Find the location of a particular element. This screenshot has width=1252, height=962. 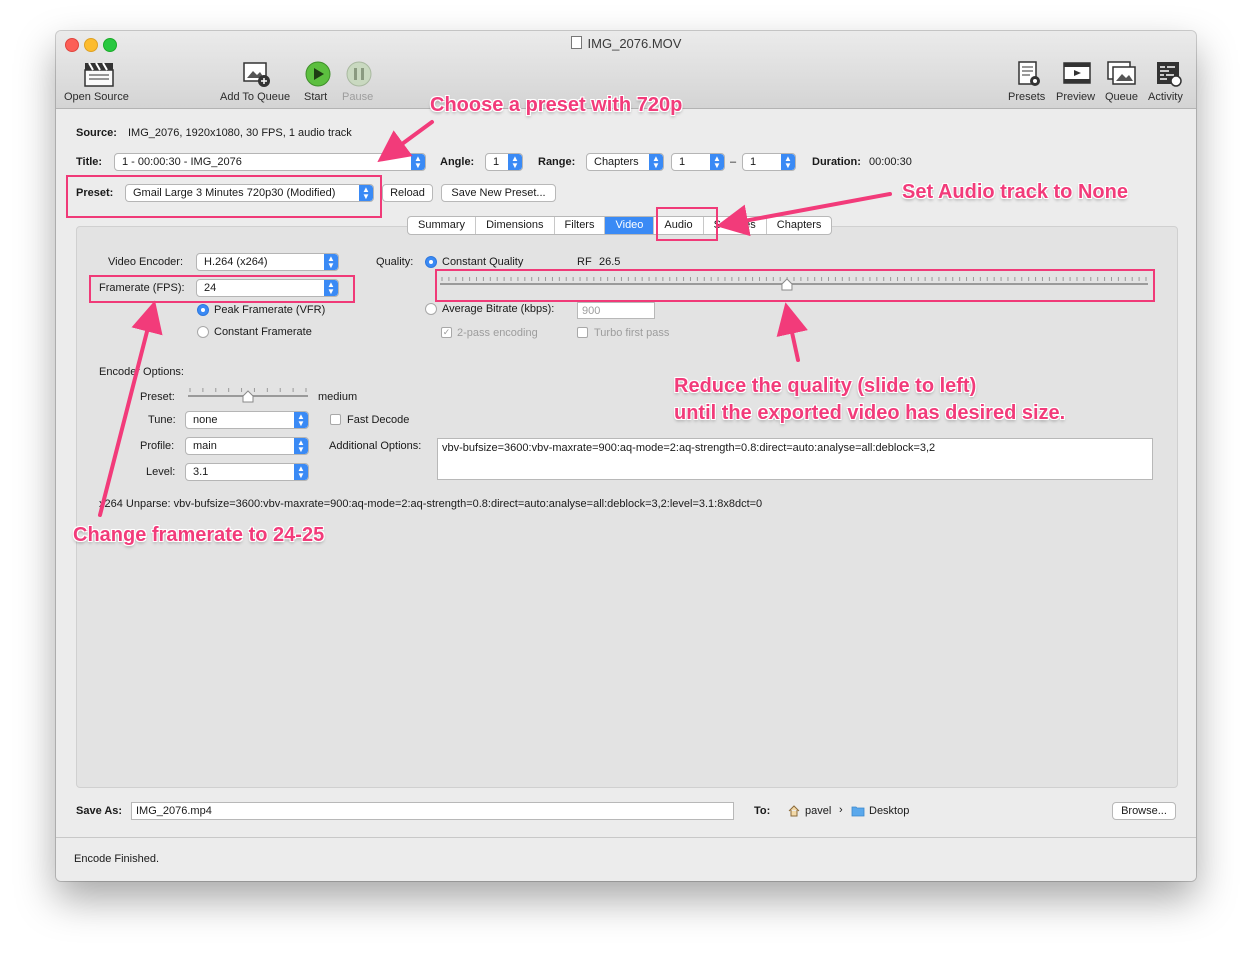

save-as-label: Save As: is located at coordinates (99, 811).